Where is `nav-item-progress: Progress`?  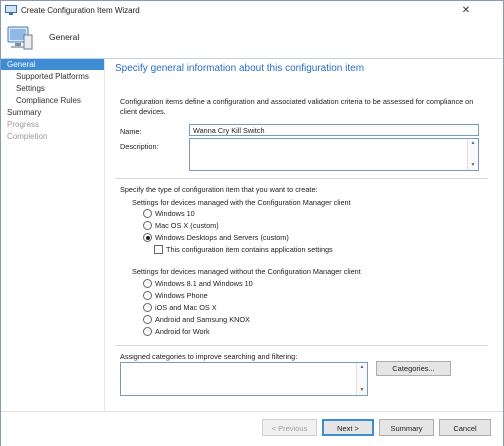
nav-item-progress: Progress is located at coordinates (23, 124).